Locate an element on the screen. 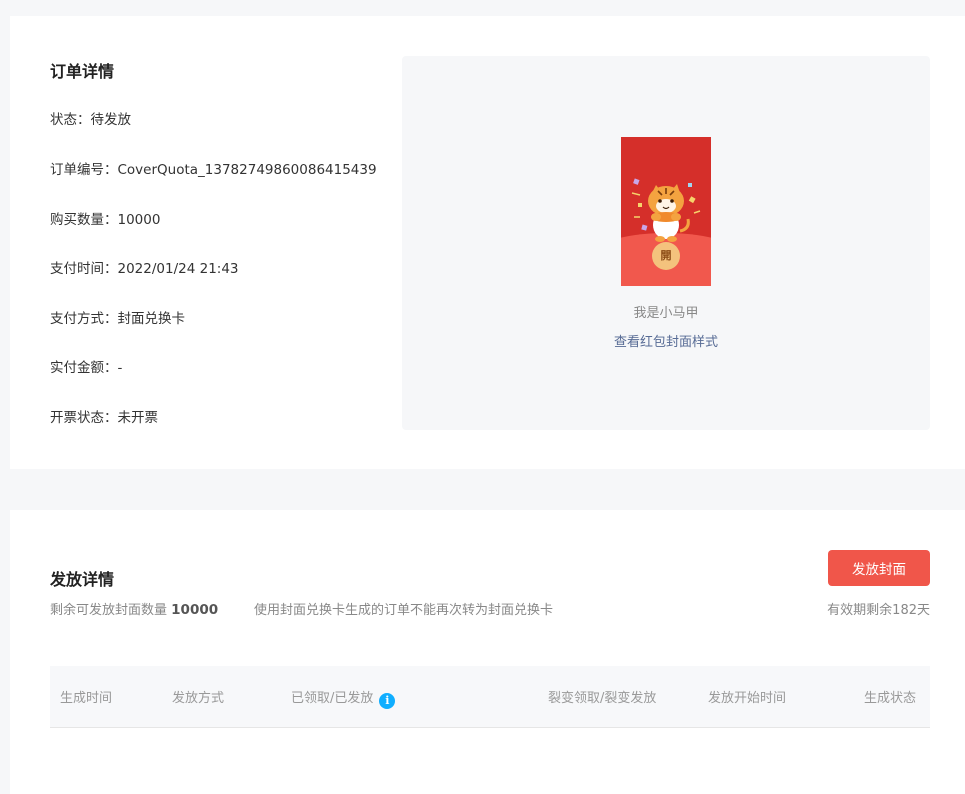  invoice-status-label: 开票状态： is located at coordinates (84, 418).